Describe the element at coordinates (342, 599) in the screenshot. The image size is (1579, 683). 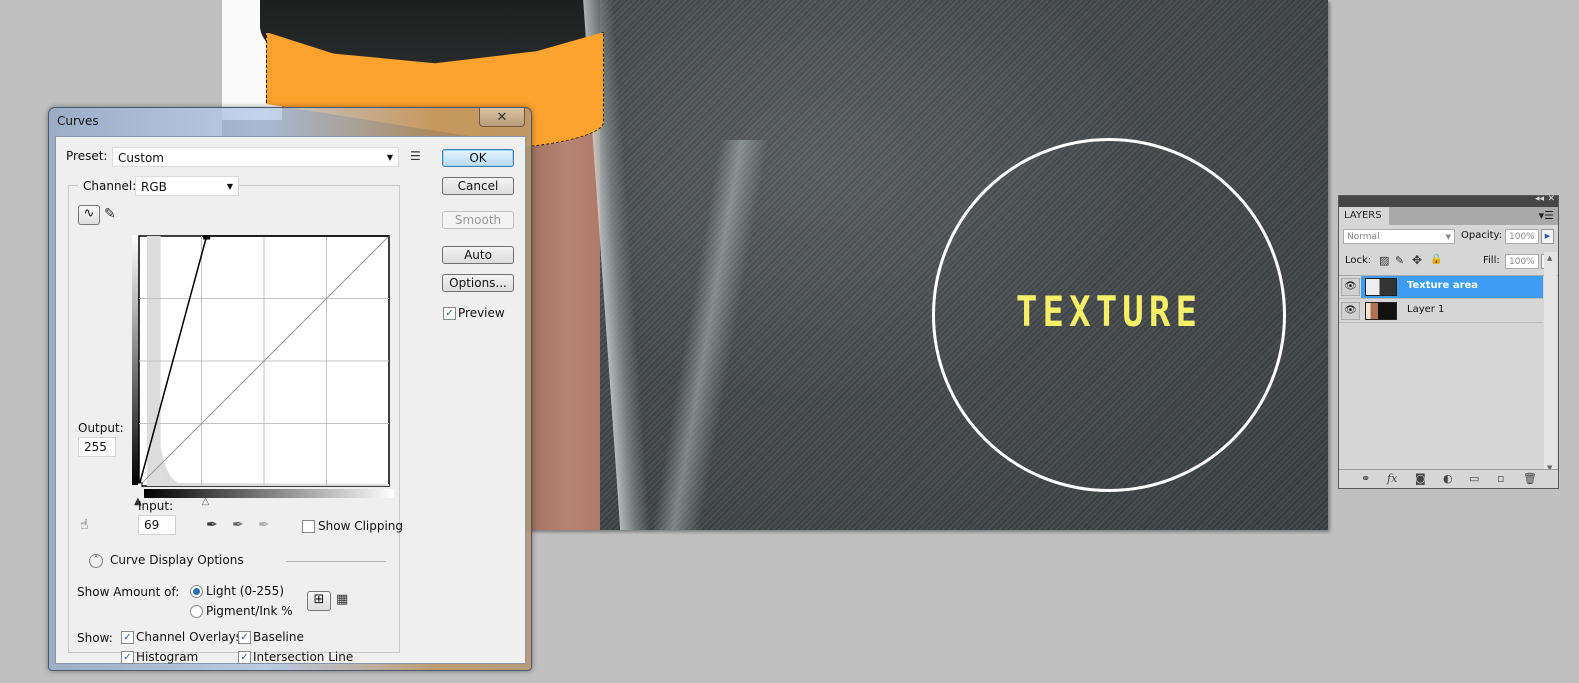
I see `grid-10-icon: ▦` at that location.